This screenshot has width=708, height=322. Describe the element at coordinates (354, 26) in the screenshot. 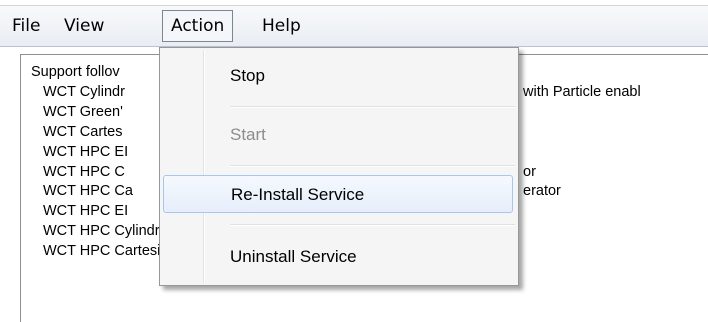

I see `menu-bar: File View Action Help` at that location.